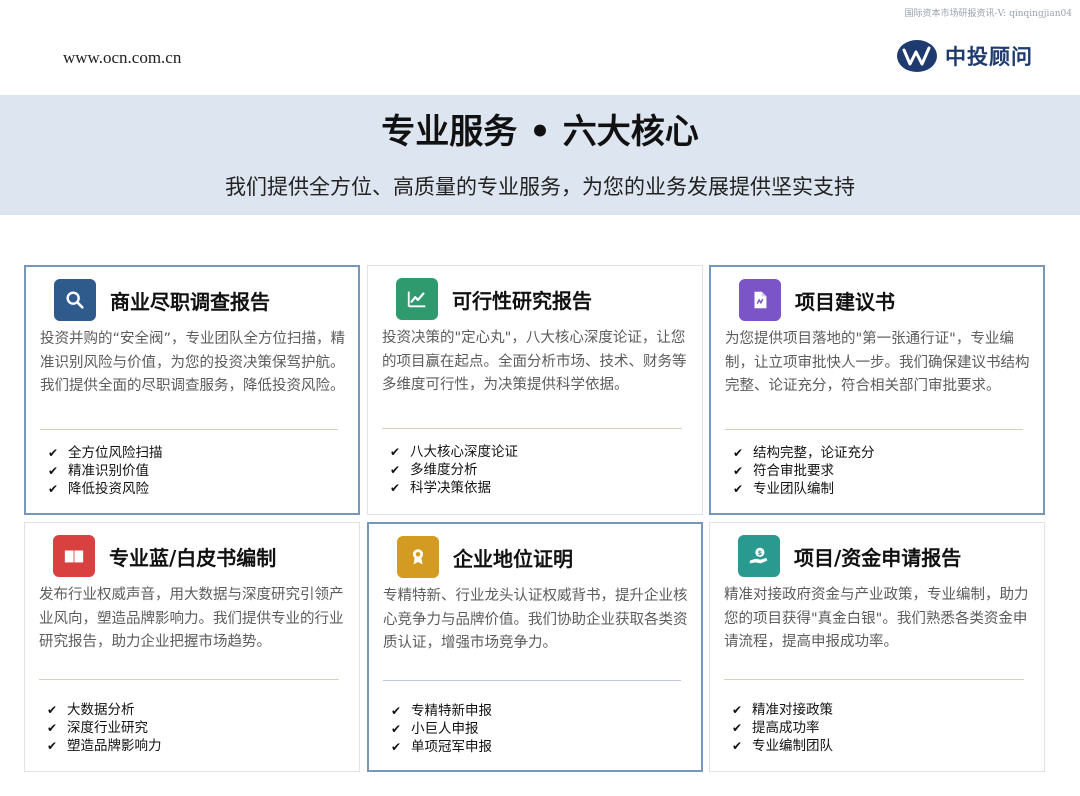  I want to click on page-subtitle: 我们提供全方位、高质量的专业服务，为您的业务发展提供坚实支持, so click(540, 187).